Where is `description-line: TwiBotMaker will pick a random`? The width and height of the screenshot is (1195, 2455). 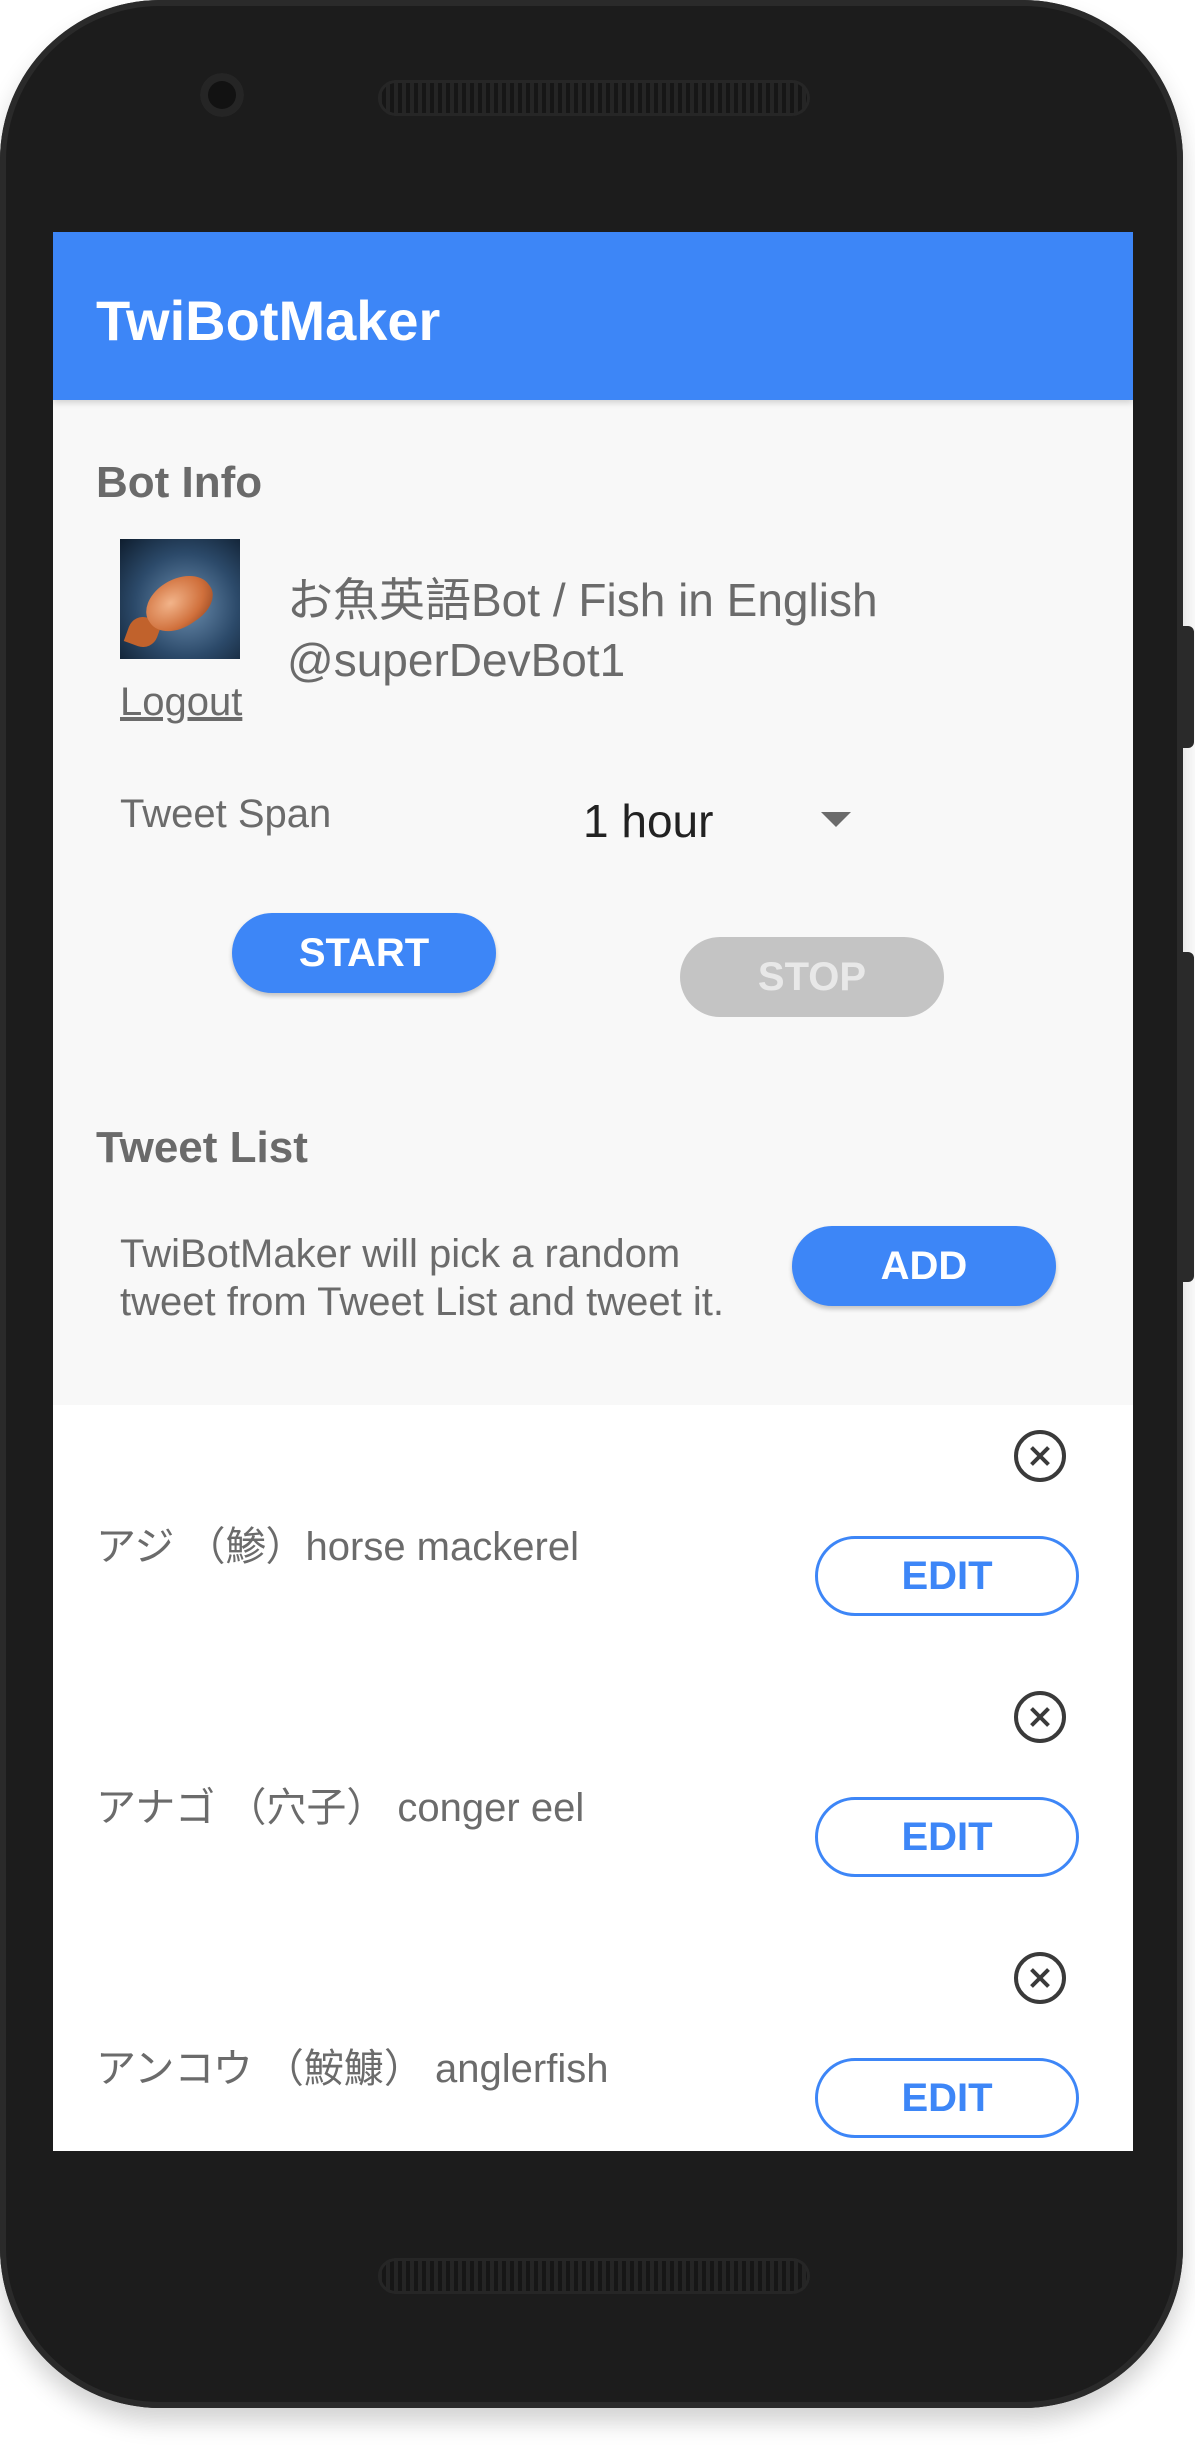 description-line: TwiBotMaker will pick a random is located at coordinates (400, 1254).